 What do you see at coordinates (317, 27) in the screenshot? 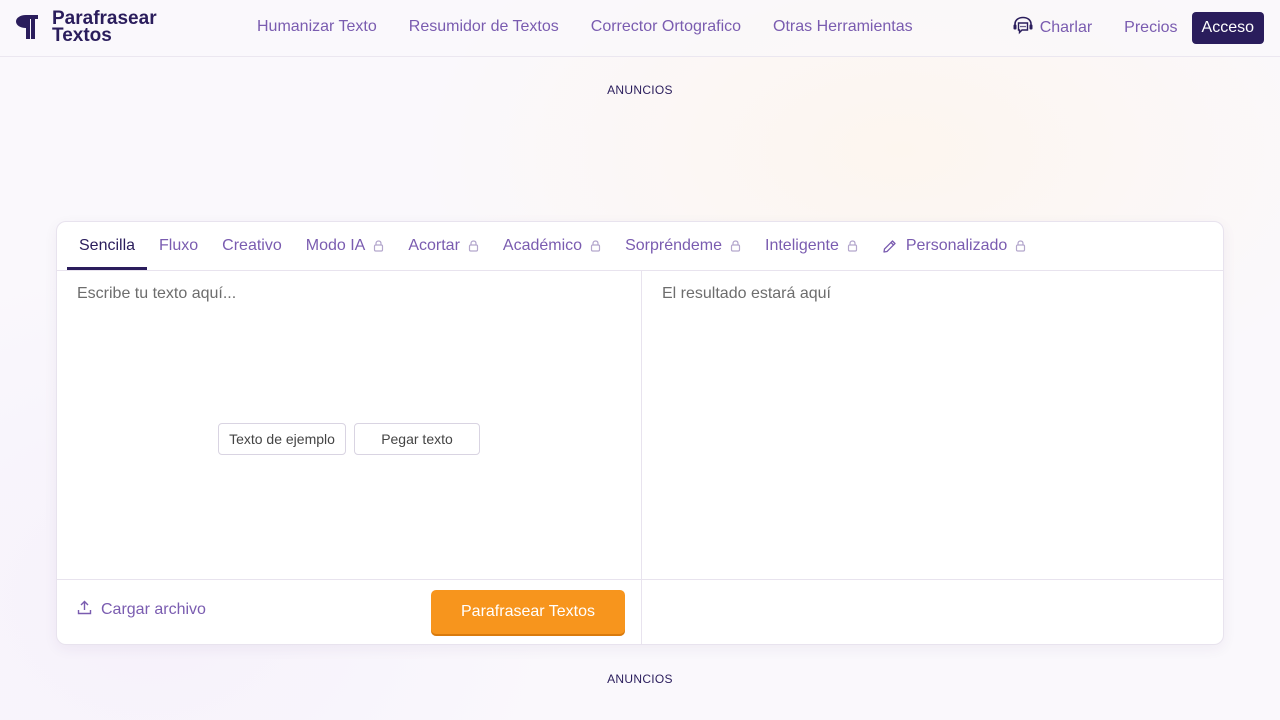
I see `nav-link-humanizar: Humanizar Texto` at bounding box center [317, 27].